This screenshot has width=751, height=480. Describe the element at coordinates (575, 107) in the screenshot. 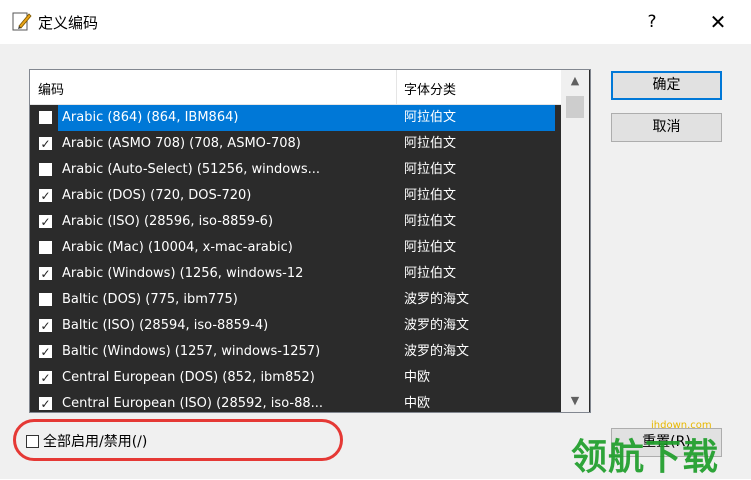

I see `scrollbar-thumb` at that location.